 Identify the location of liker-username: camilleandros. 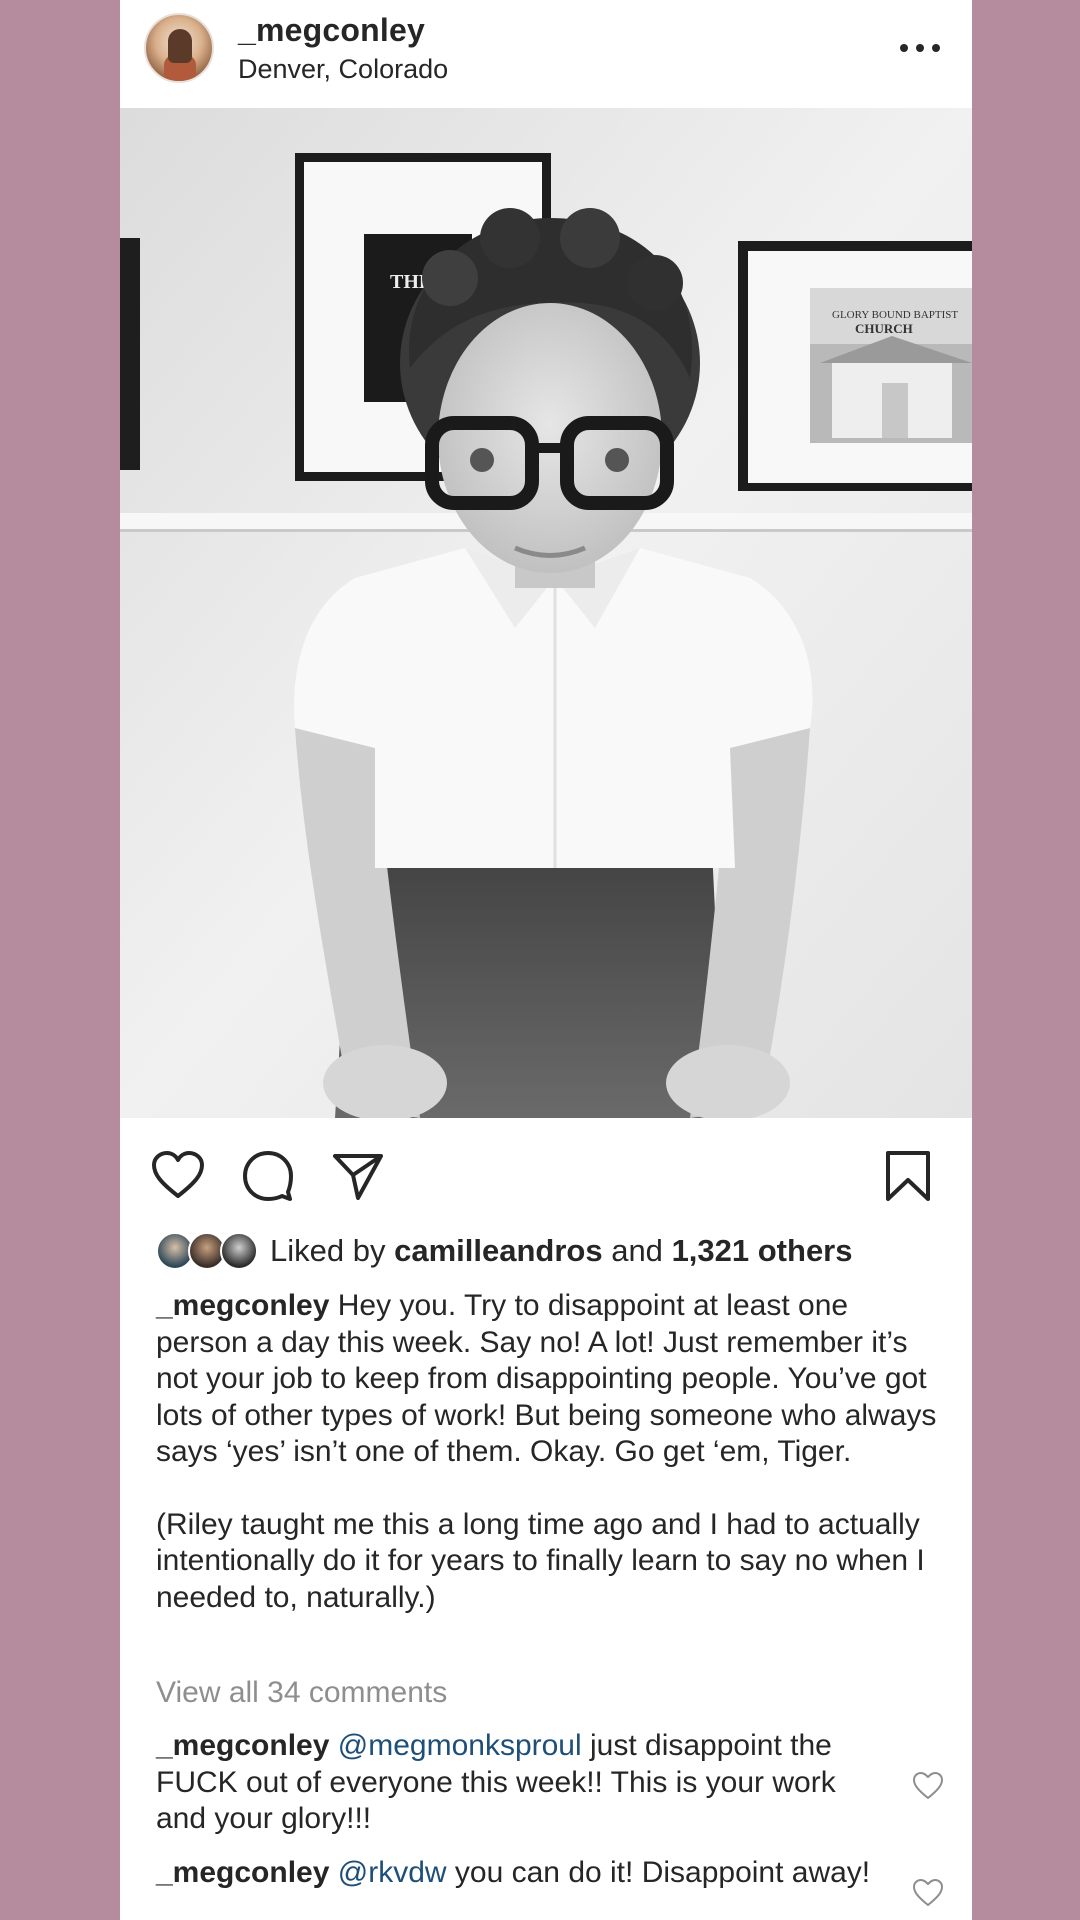
(498, 1250).